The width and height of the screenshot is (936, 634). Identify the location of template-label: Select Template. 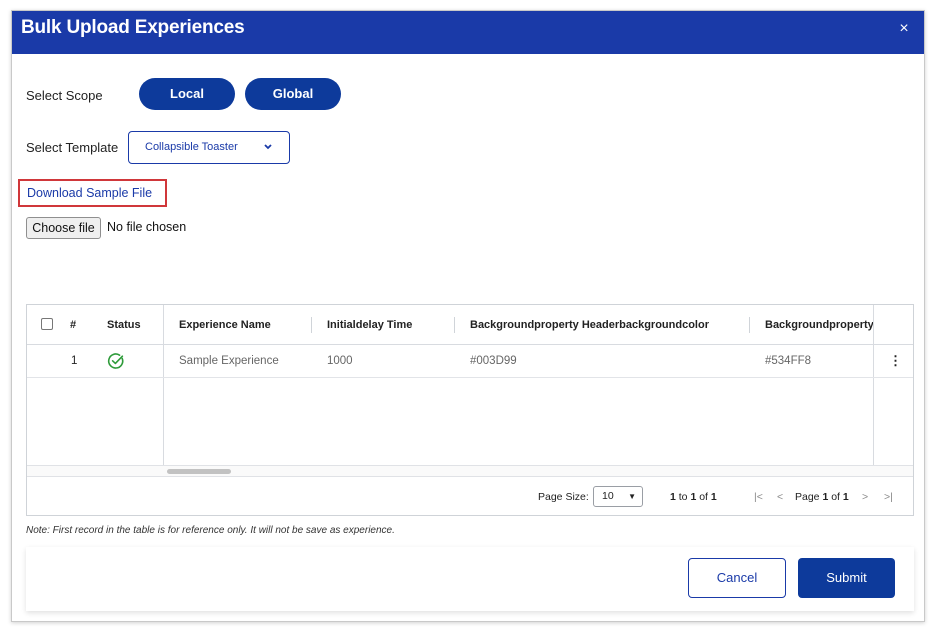
(72, 147).